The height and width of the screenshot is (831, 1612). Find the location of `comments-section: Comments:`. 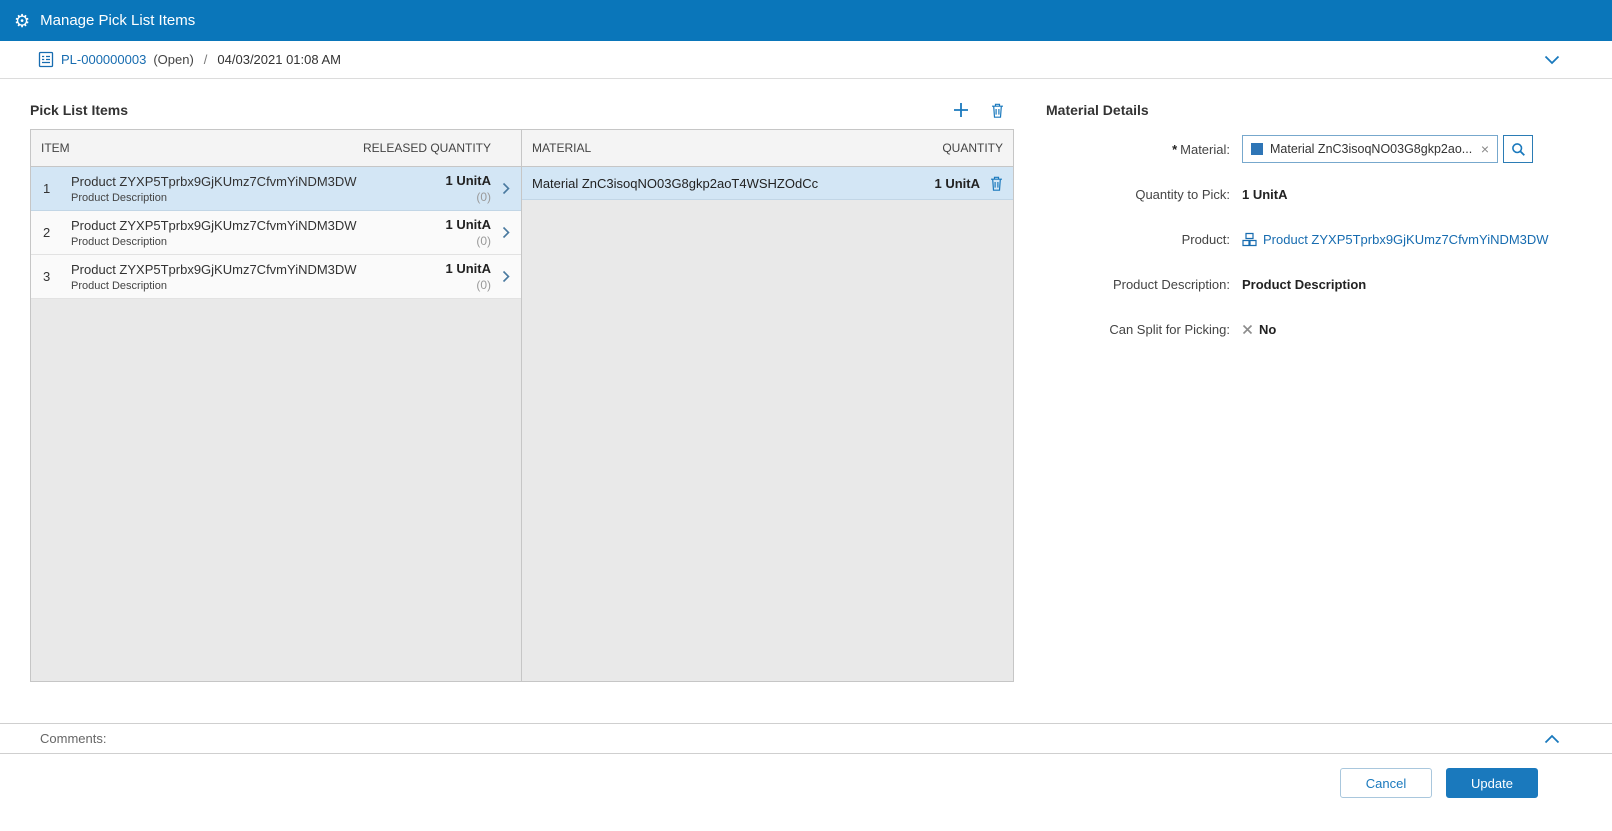

comments-section: Comments: is located at coordinates (806, 738).